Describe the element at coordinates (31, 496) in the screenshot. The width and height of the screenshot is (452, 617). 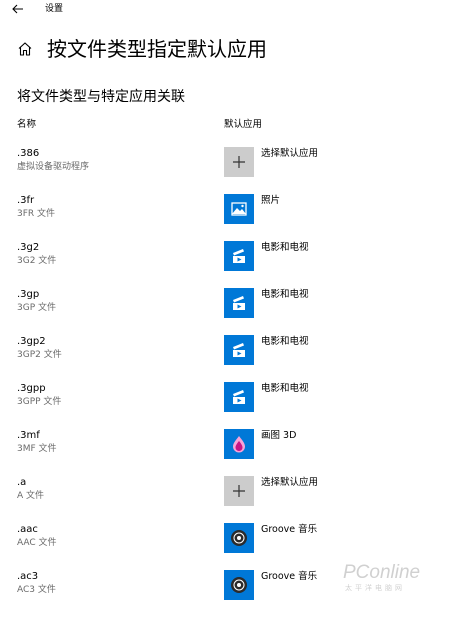
I see `file-type-description: A 文件` at that location.